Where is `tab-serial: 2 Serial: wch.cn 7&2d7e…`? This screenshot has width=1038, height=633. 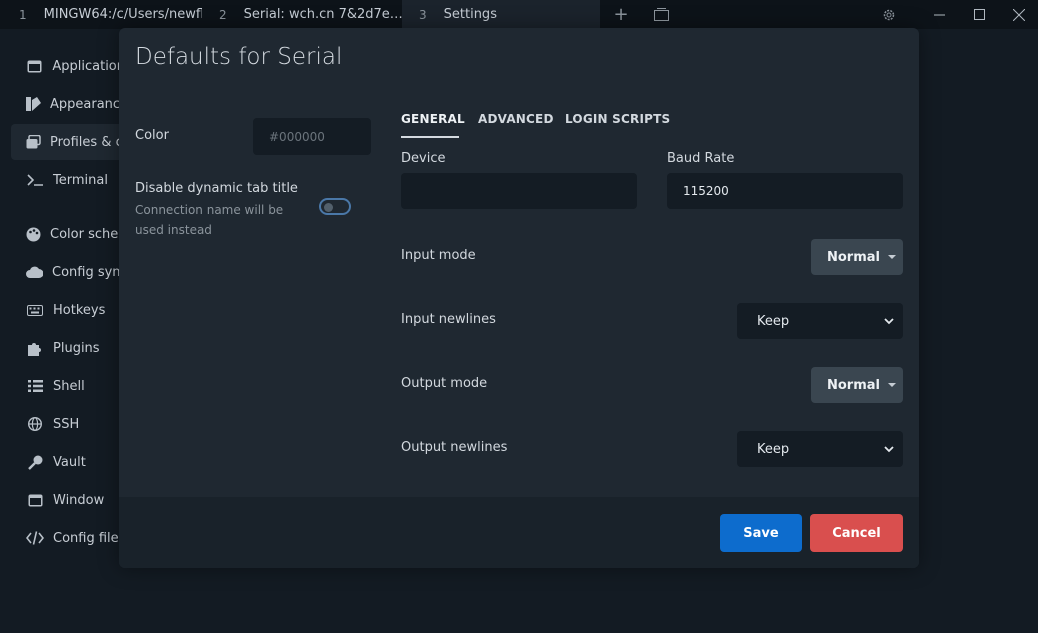 tab-serial: 2 Serial: wch.cn 7&2d7e… is located at coordinates (302, 14).